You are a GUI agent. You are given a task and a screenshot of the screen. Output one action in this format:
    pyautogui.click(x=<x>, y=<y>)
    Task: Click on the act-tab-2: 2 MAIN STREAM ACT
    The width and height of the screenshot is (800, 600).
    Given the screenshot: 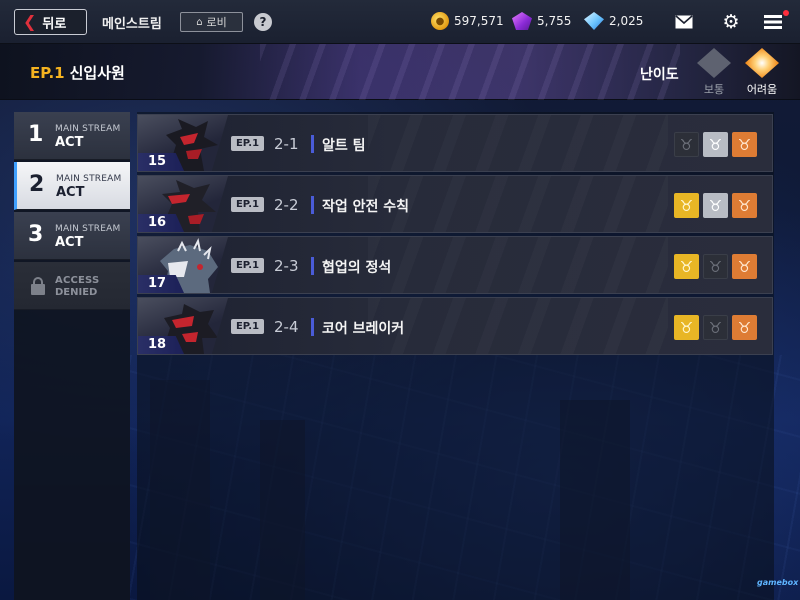 What is the action you would take?
    pyautogui.click(x=72, y=186)
    